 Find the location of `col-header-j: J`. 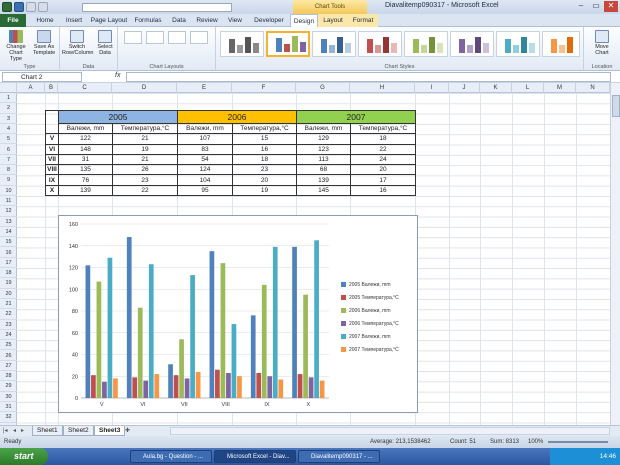

col-header-j: J is located at coordinates (464, 88).